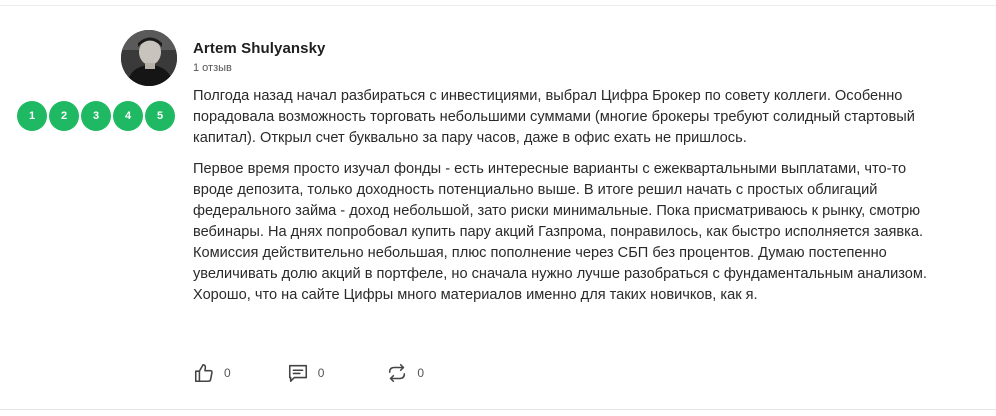  Describe the element at coordinates (212, 68) in the screenshot. I see `review-count: 1 отзыв` at that location.